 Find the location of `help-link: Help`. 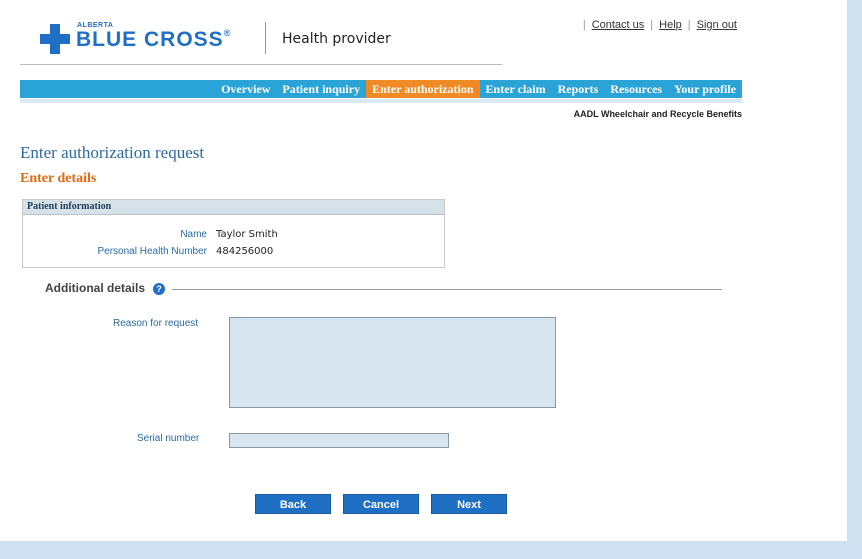

help-link: Help is located at coordinates (670, 25).